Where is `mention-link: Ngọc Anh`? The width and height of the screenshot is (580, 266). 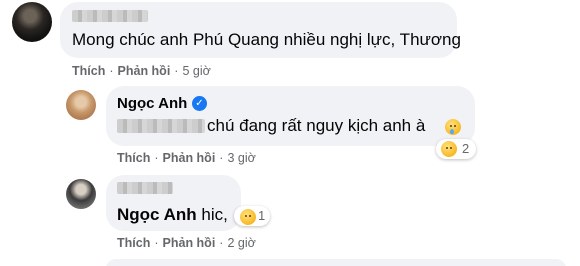 mention-link: Ngọc Anh is located at coordinates (157, 214).